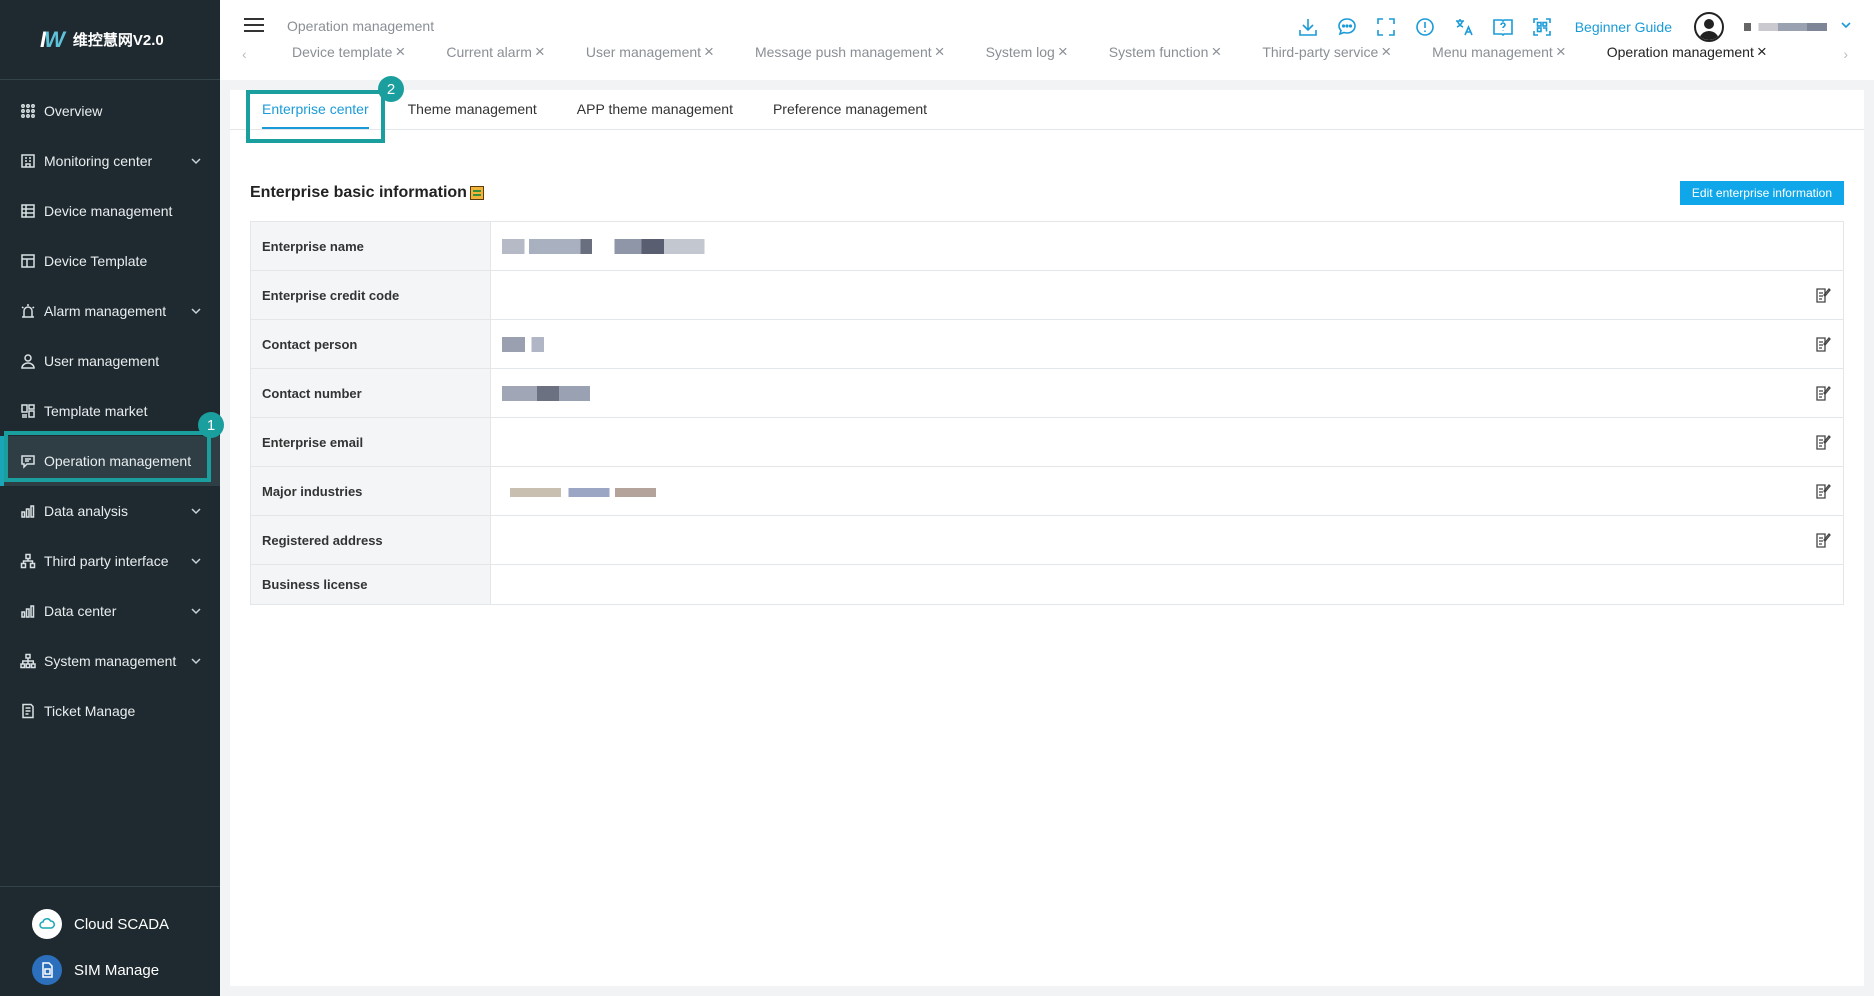  What do you see at coordinates (1709, 27) in the screenshot?
I see `avatar` at bounding box center [1709, 27].